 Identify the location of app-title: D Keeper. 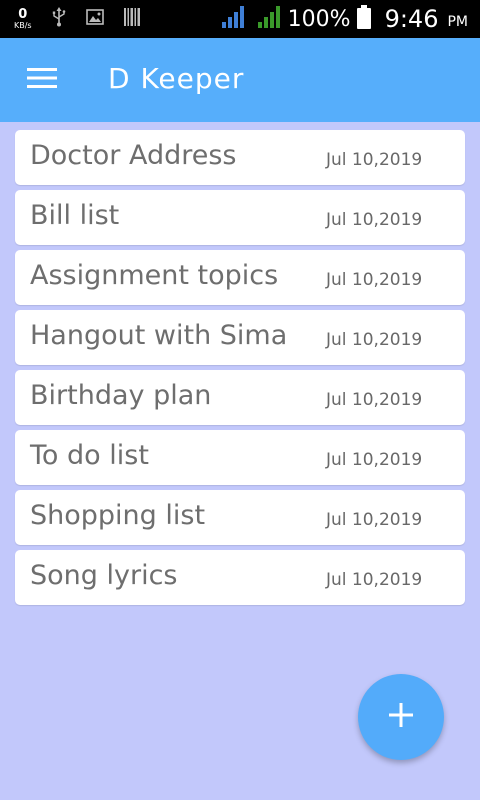
(176, 78).